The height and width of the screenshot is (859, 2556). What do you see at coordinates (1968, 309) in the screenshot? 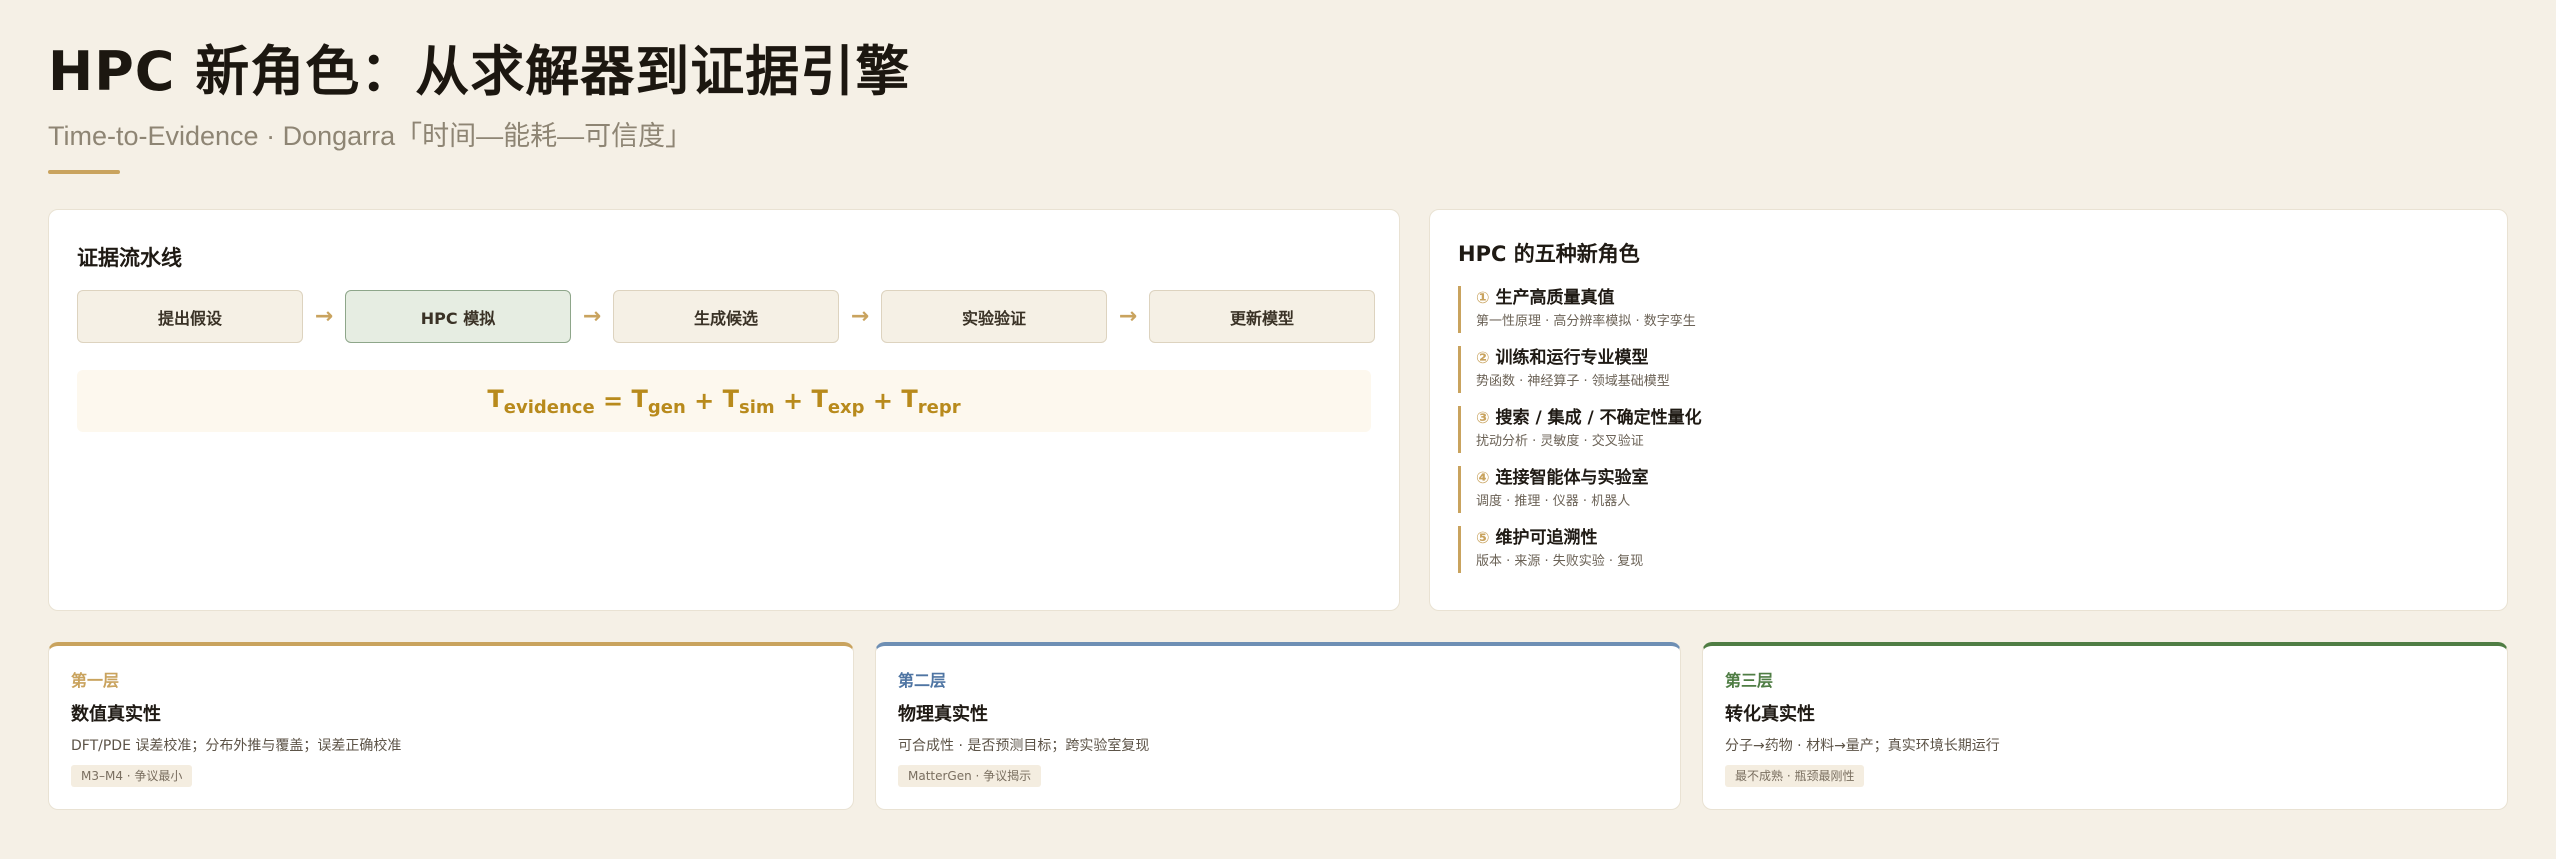
I see `role-item: ① 生产高质量真值 第一性原理 · 高分辨率模拟 · 数字孪生` at bounding box center [1968, 309].